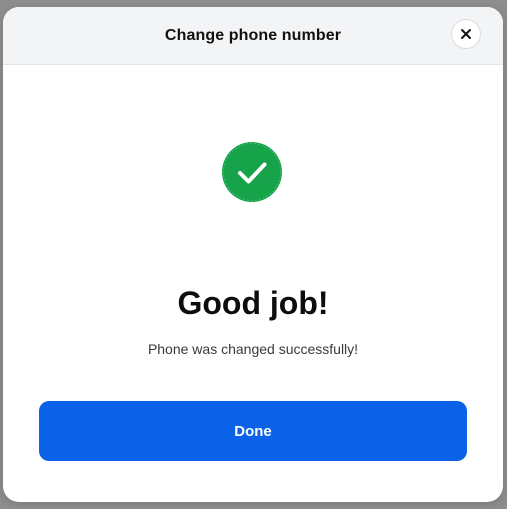  I want to click on success-headline: Good job!, so click(253, 303).